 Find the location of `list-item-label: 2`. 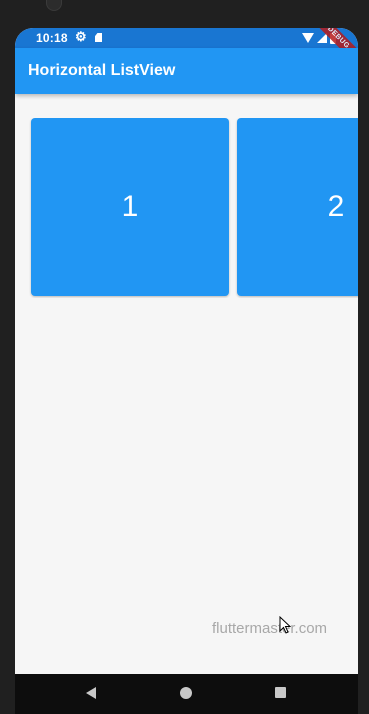

list-item-label: 2 is located at coordinates (336, 206).